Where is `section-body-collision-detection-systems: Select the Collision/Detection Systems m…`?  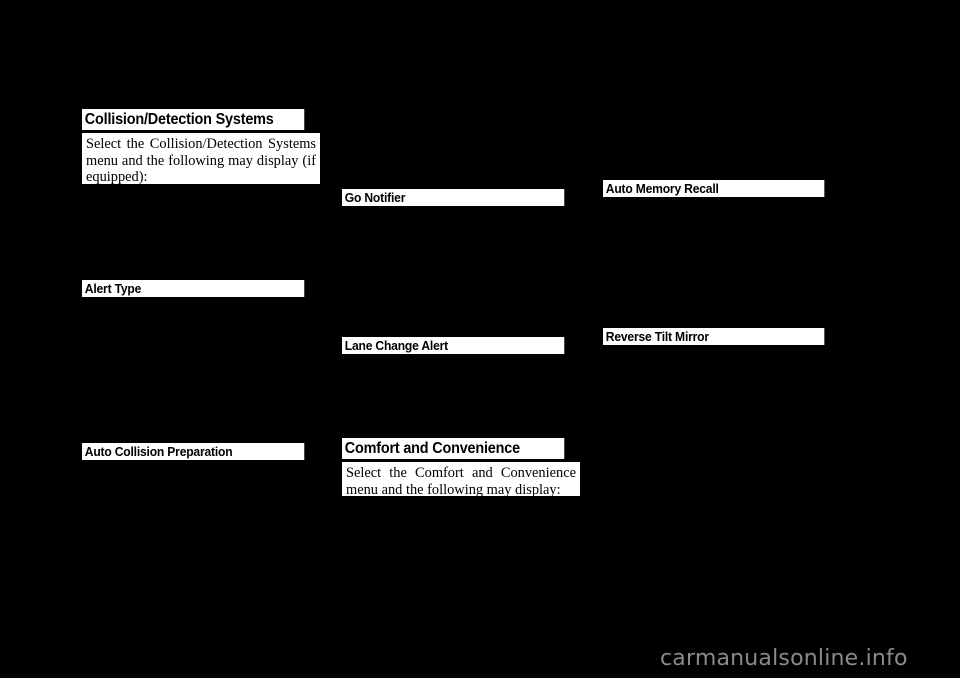
section-body-collision-detection-systems: Select the Collision/Detection Systems m… is located at coordinates (201, 158).